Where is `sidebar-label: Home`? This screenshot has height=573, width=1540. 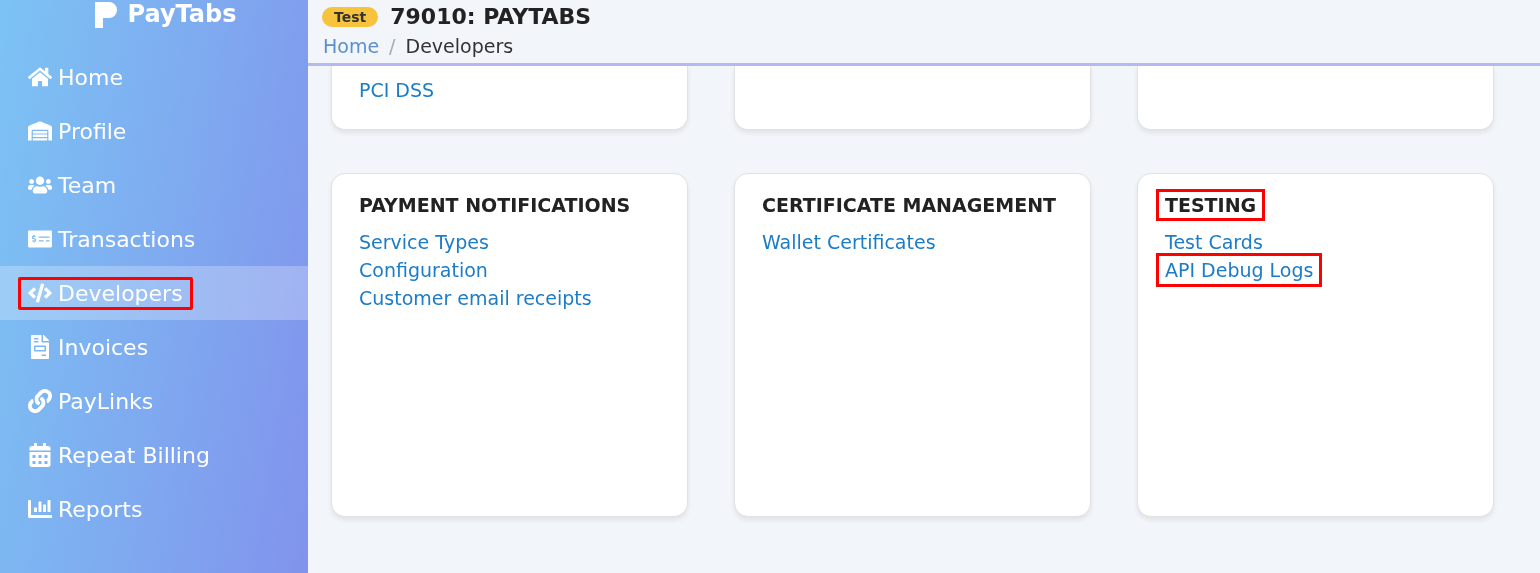 sidebar-label: Home is located at coordinates (90, 77).